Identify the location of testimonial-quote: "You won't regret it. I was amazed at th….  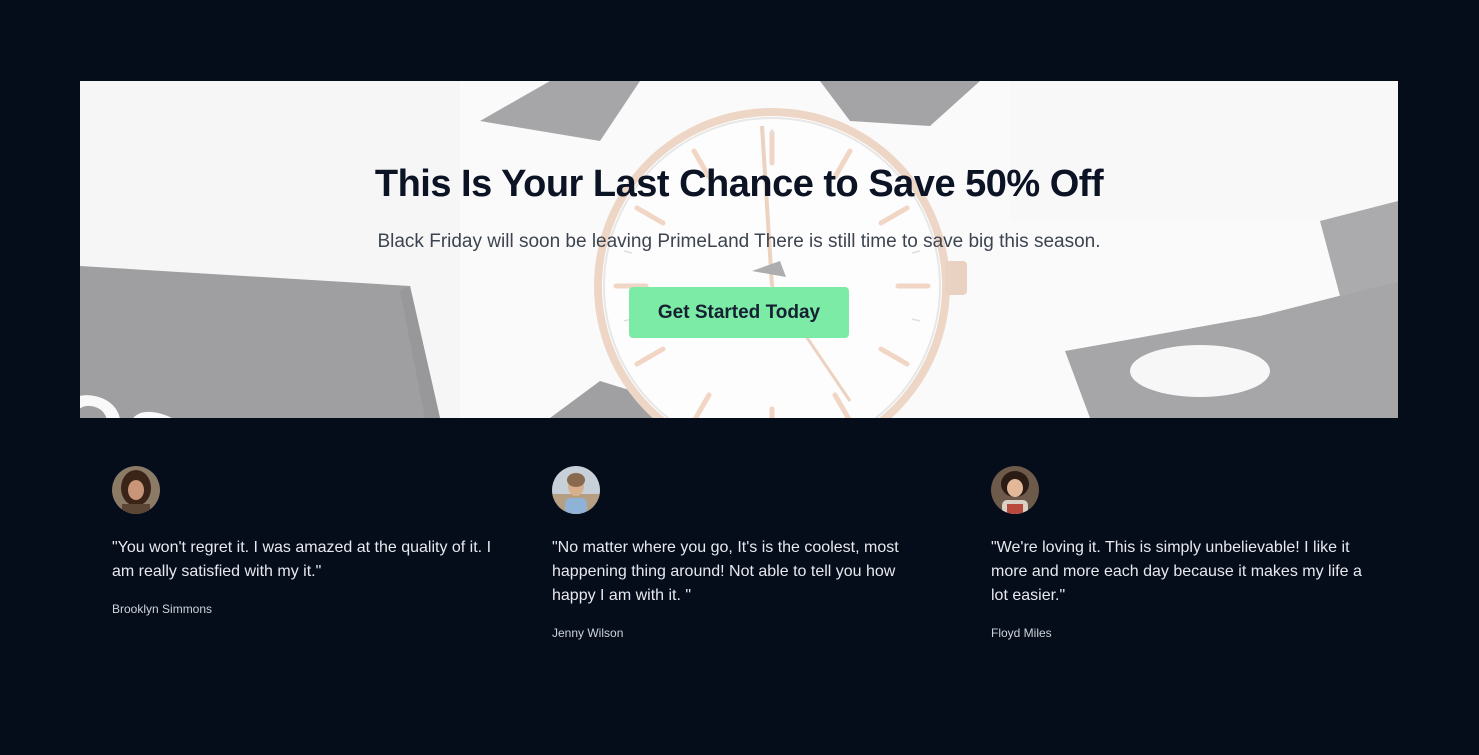
(302, 559).